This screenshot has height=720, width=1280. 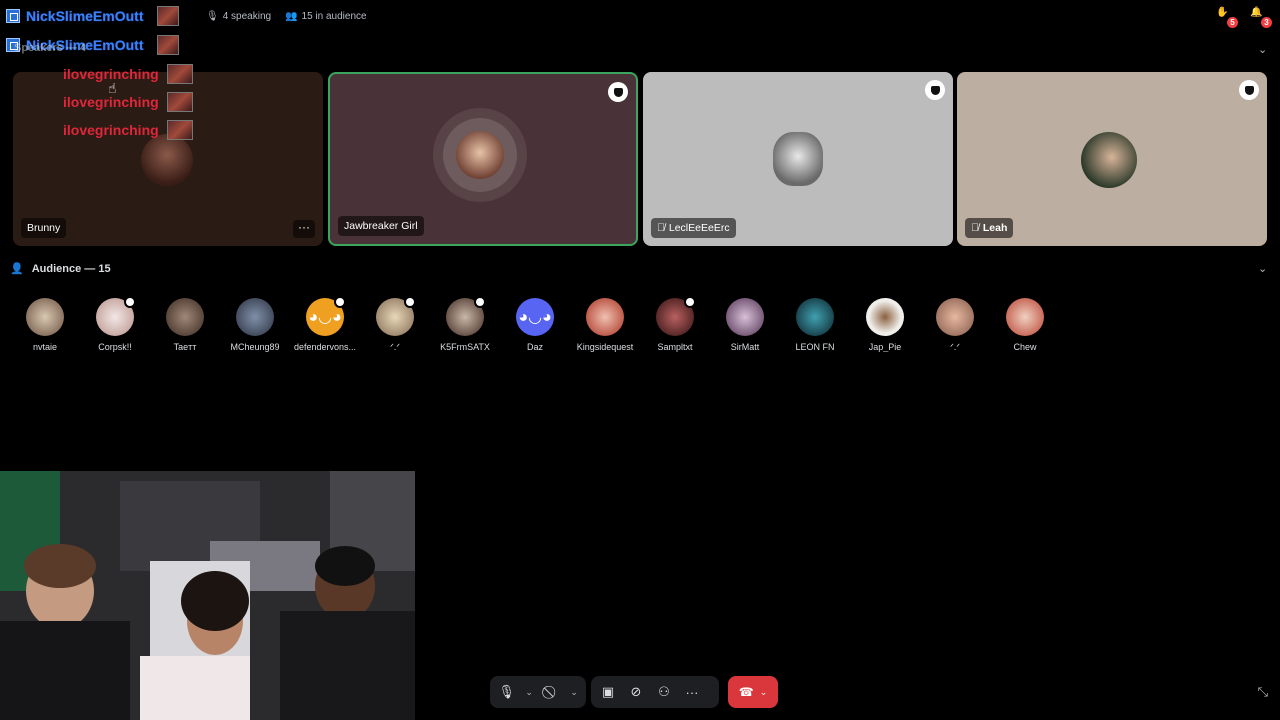 What do you see at coordinates (112, 88) in the screenshot?
I see `mouse-cursor-icon: ☝` at bounding box center [112, 88].